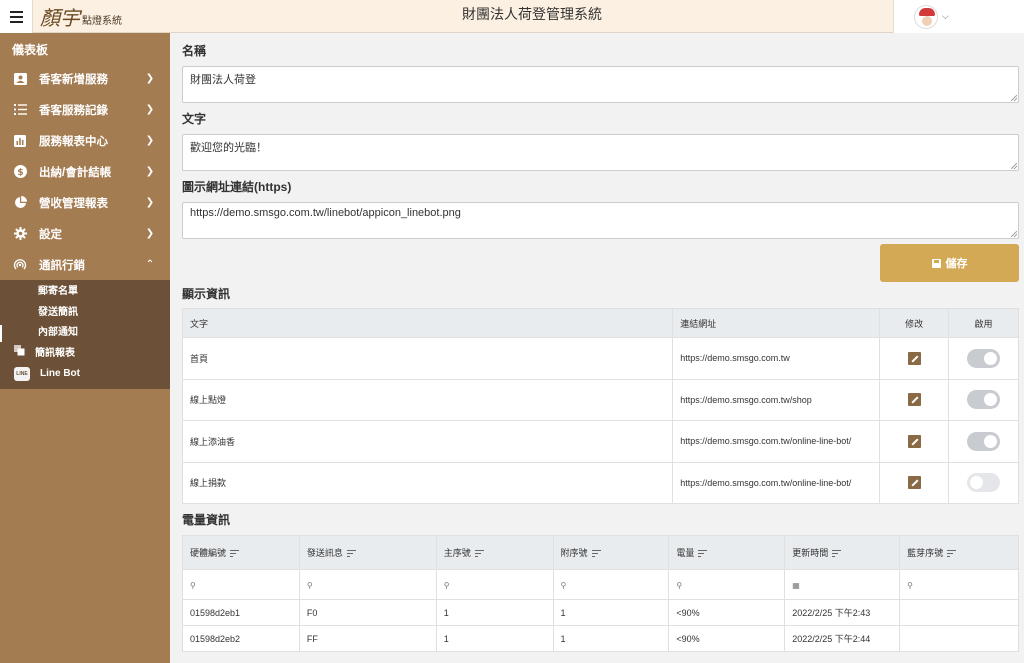 The height and width of the screenshot is (663, 1024). I want to click on line-icon: LINE, so click(22, 374).